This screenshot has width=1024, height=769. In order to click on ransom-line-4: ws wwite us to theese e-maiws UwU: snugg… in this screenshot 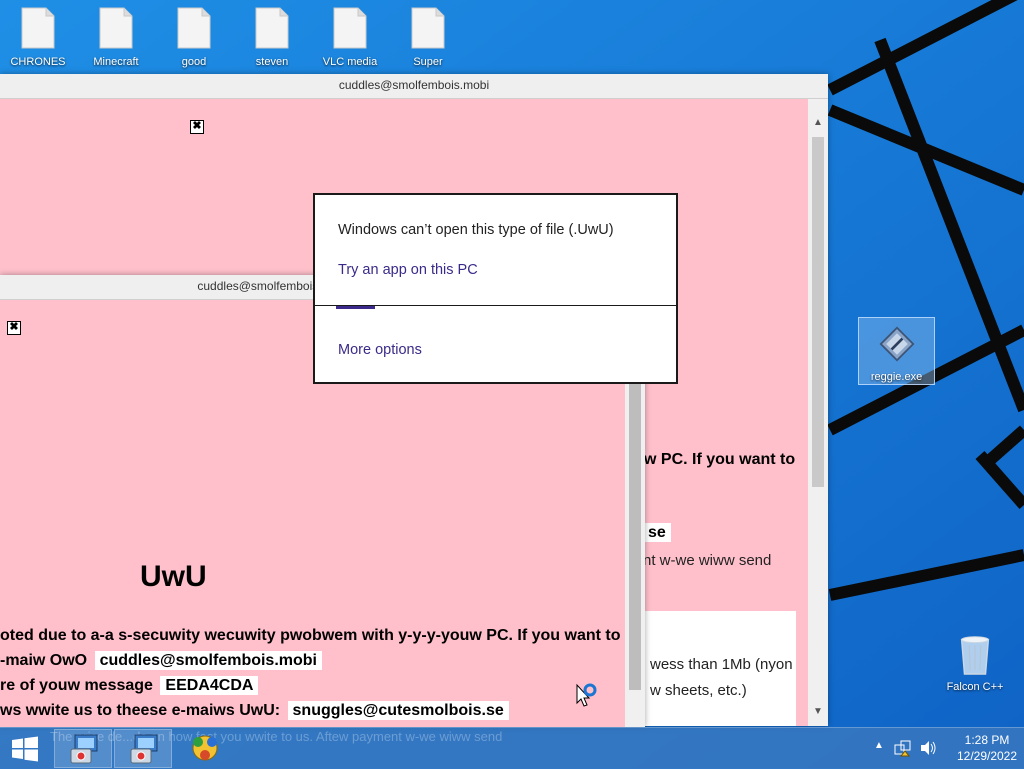, I will do `click(254, 710)`.